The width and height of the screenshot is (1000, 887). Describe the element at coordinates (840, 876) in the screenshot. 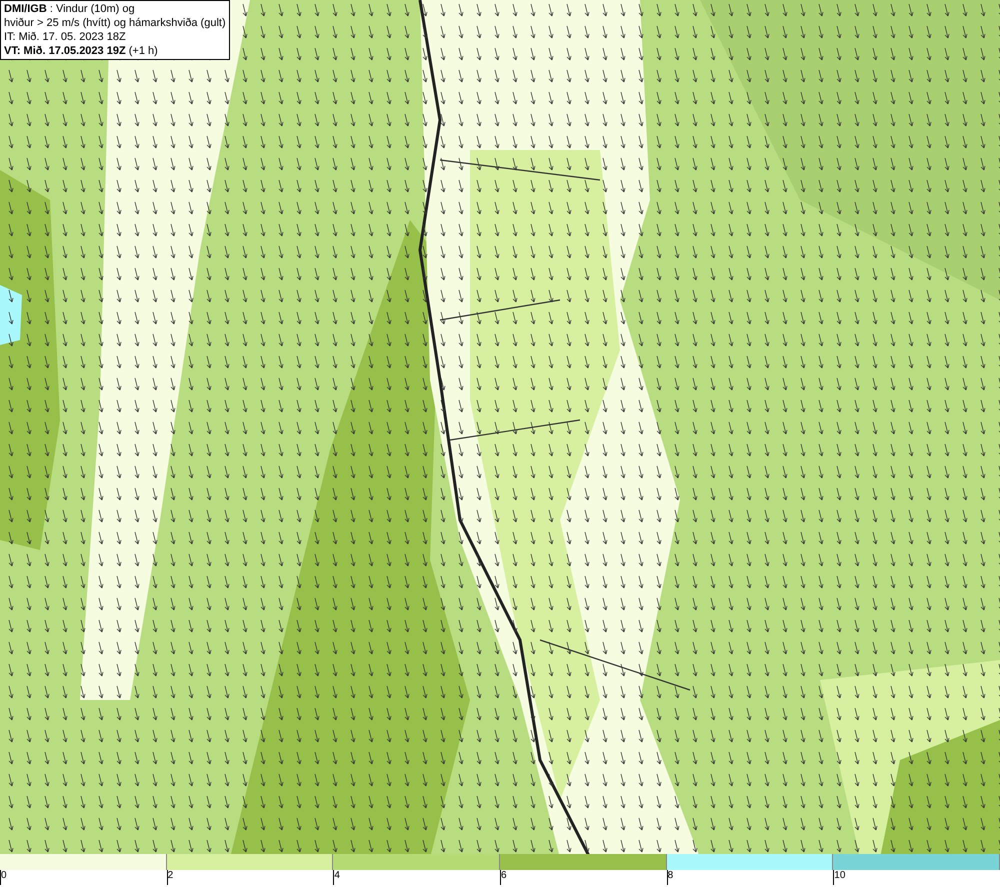

I see `legend-label: 10` at that location.